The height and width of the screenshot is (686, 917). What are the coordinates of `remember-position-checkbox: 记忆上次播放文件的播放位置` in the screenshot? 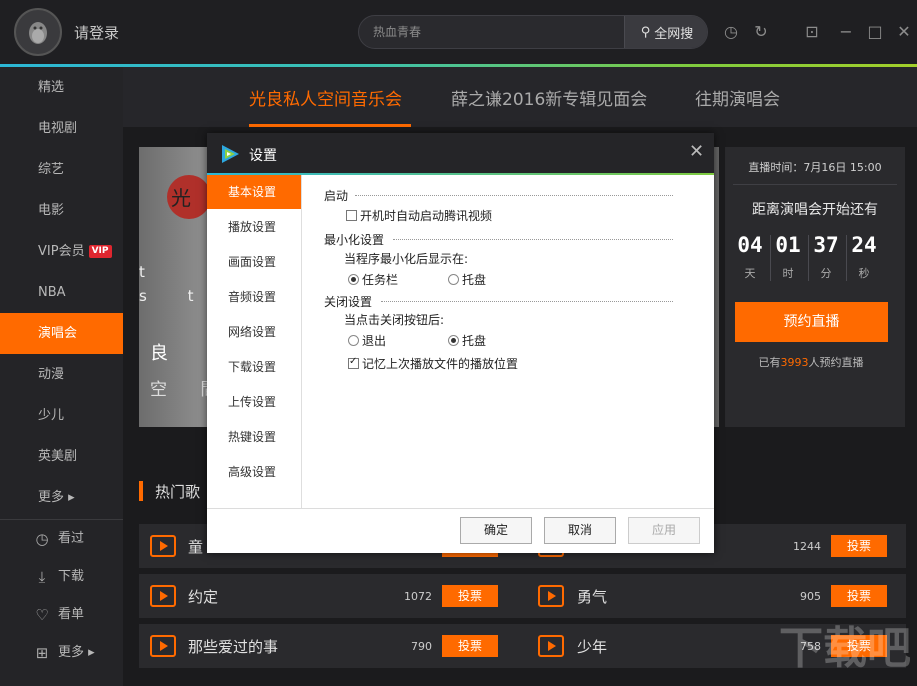 It's located at (433, 363).